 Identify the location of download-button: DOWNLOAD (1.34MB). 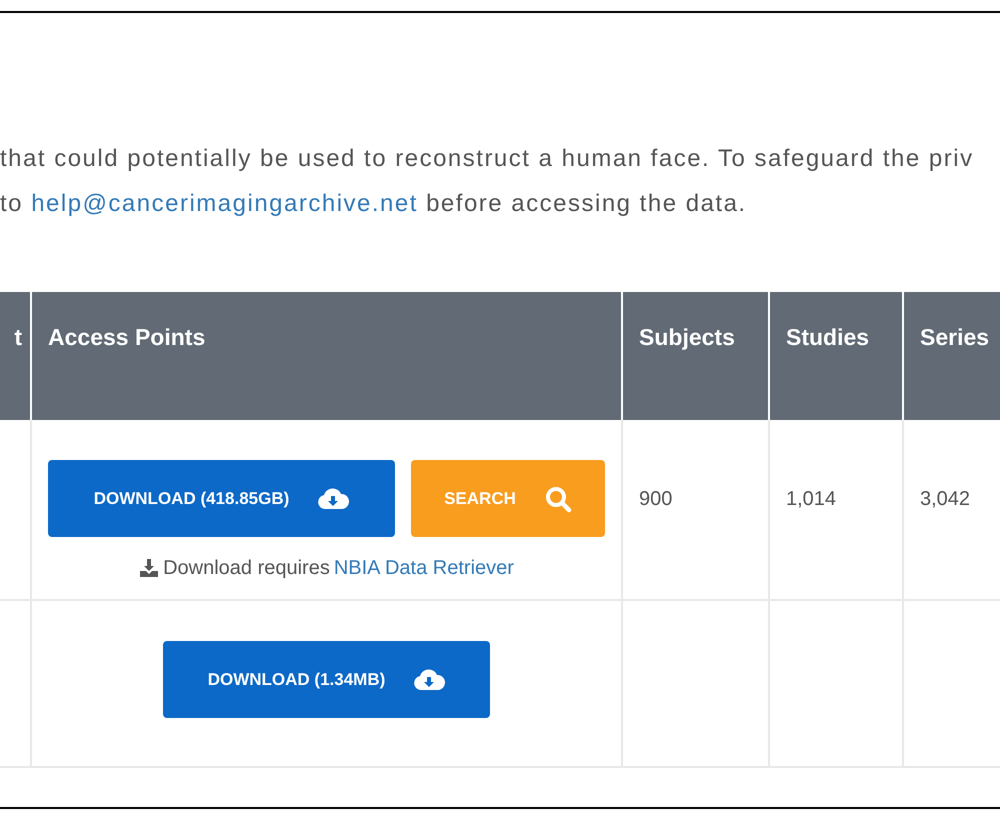
(326, 679).